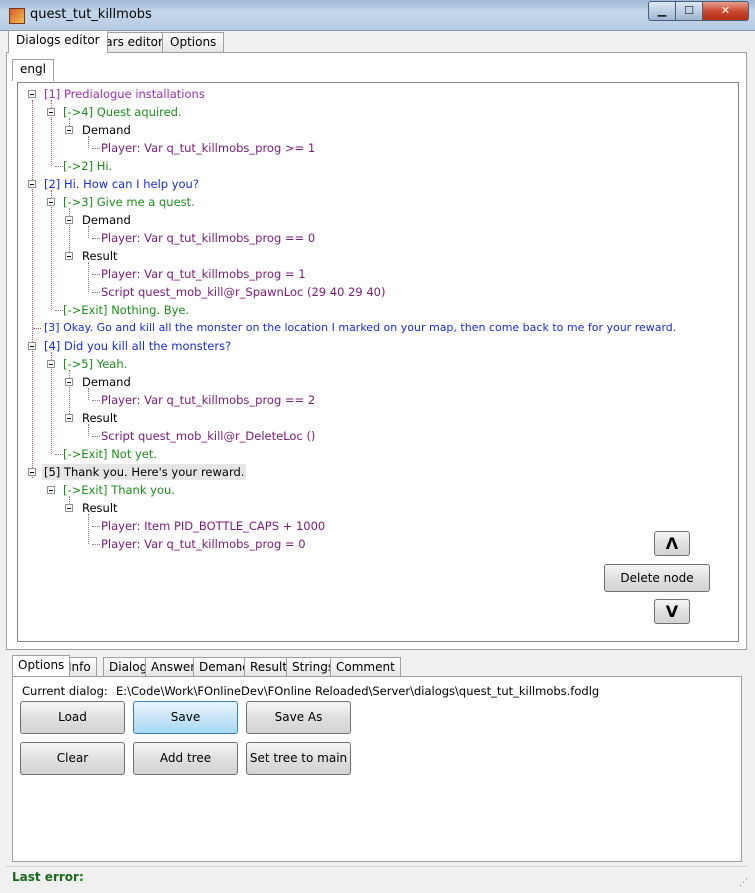  I want to click on tab-options-sub: Options, so click(41, 665).